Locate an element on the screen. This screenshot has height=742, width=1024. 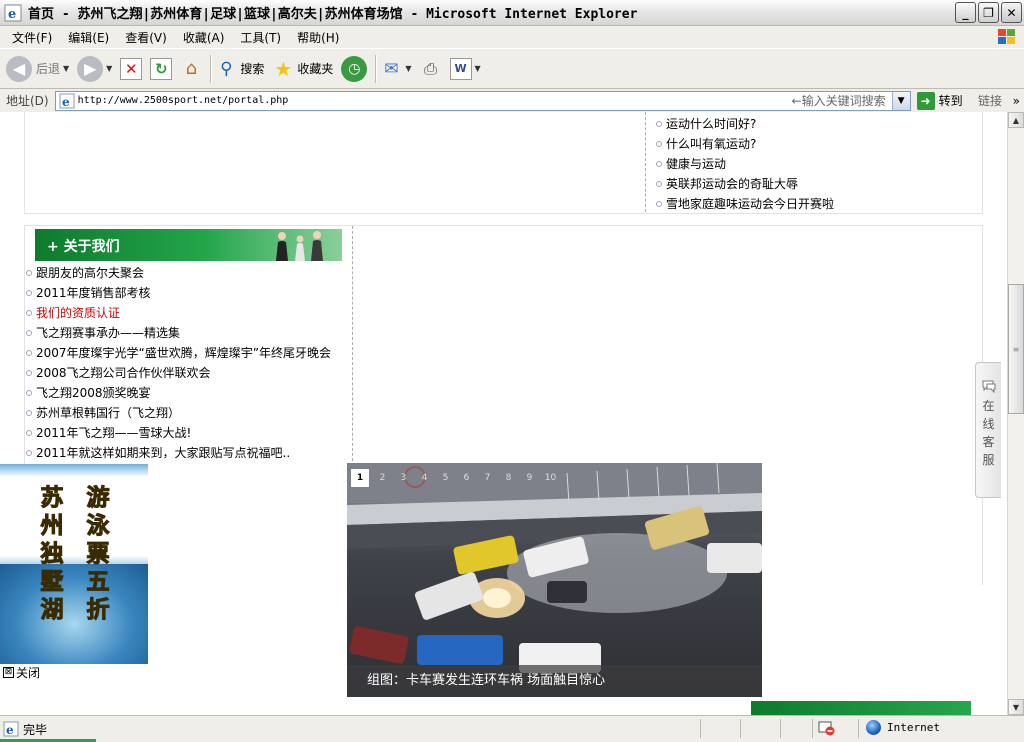
ad-char: 州 is located at coordinates (52, 526).